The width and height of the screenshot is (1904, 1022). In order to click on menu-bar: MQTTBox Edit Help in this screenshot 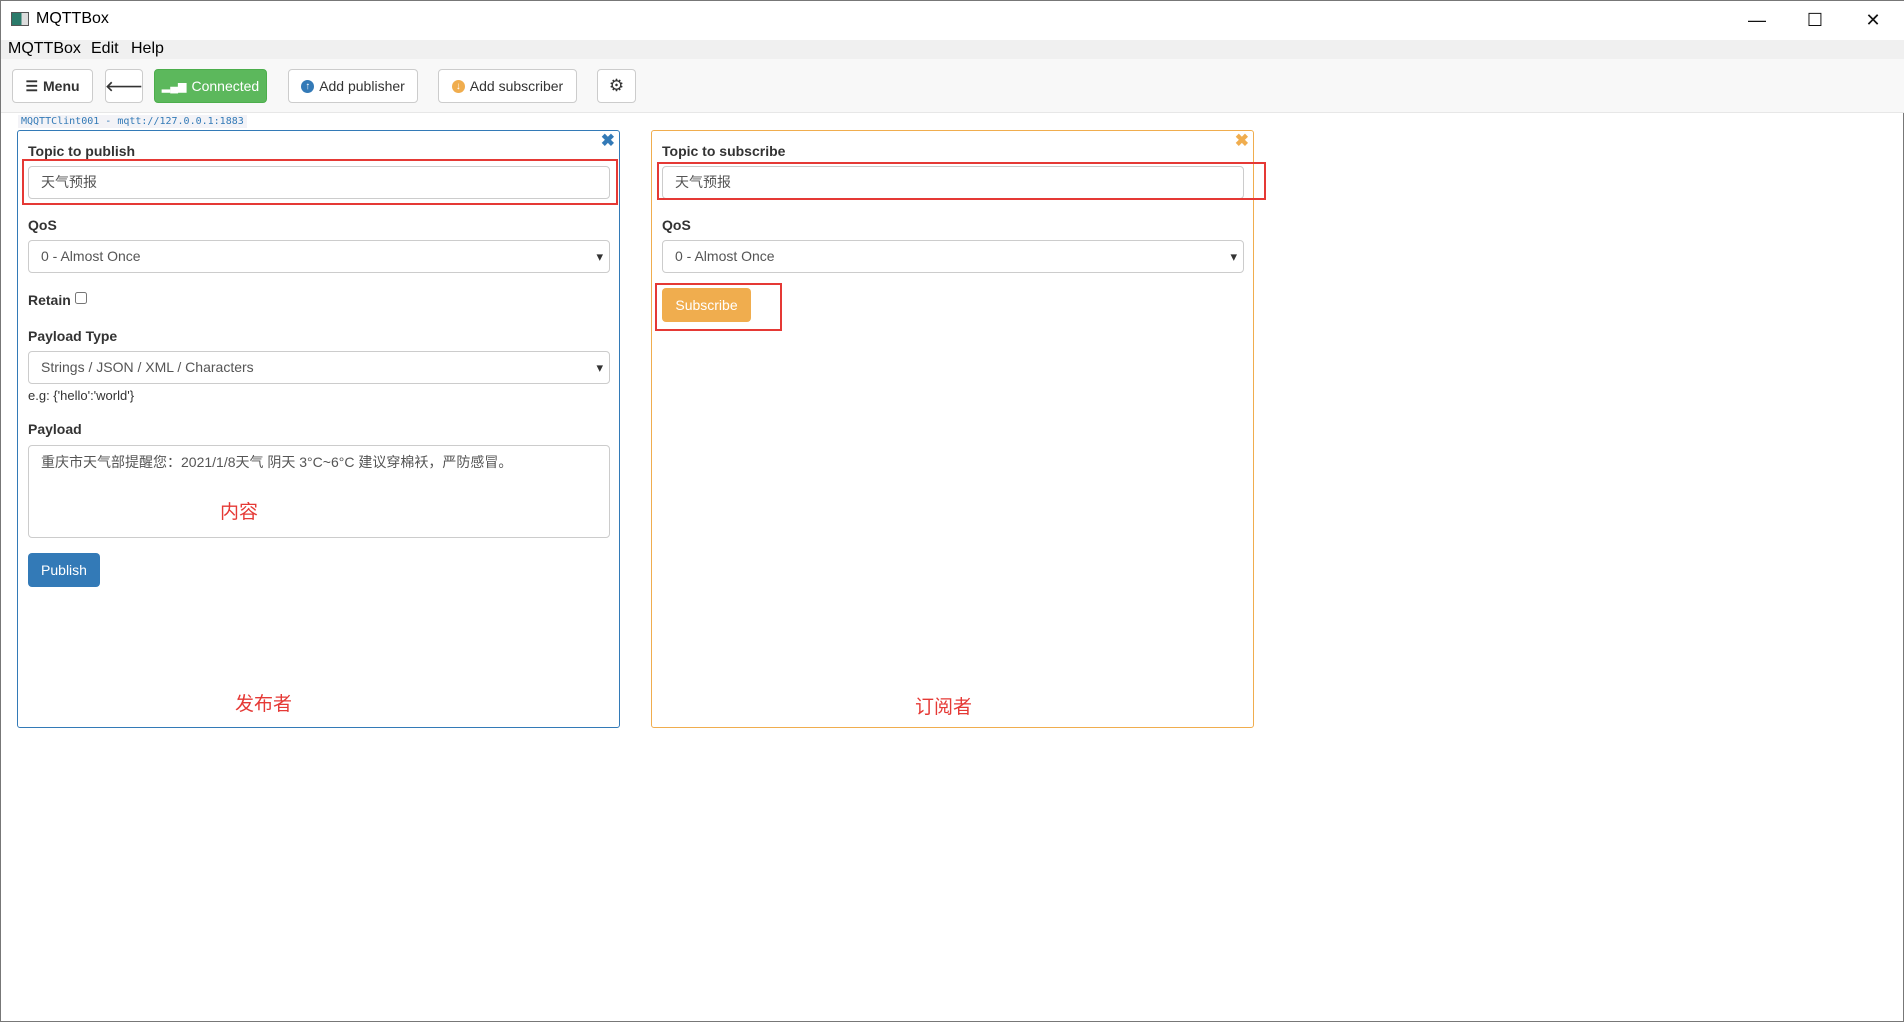, I will do `click(952, 49)`.